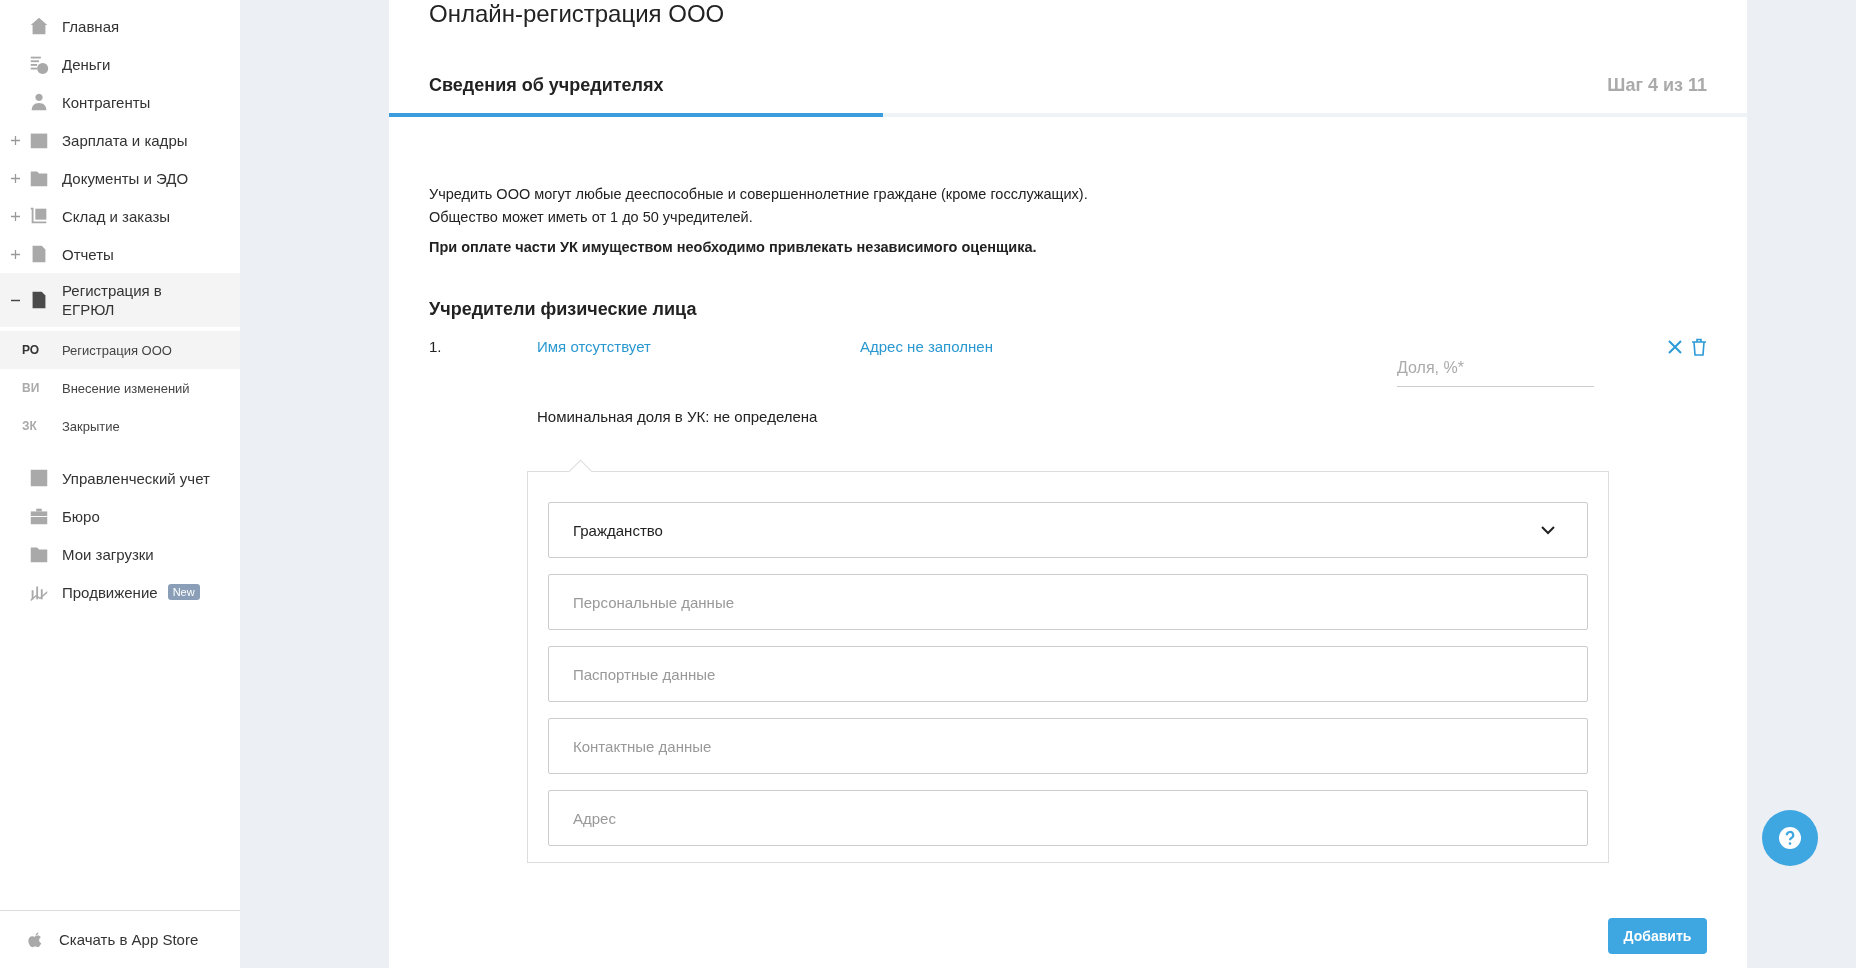 Image resolution: width=1856 pixels, height=968 pixels. What do you see at coordinates (733, 247) in the screenshot?
I see `note-text: При оплате части УК имуществом необходимо привлекать независимого оценщика.` at bounding box center [733, 247].